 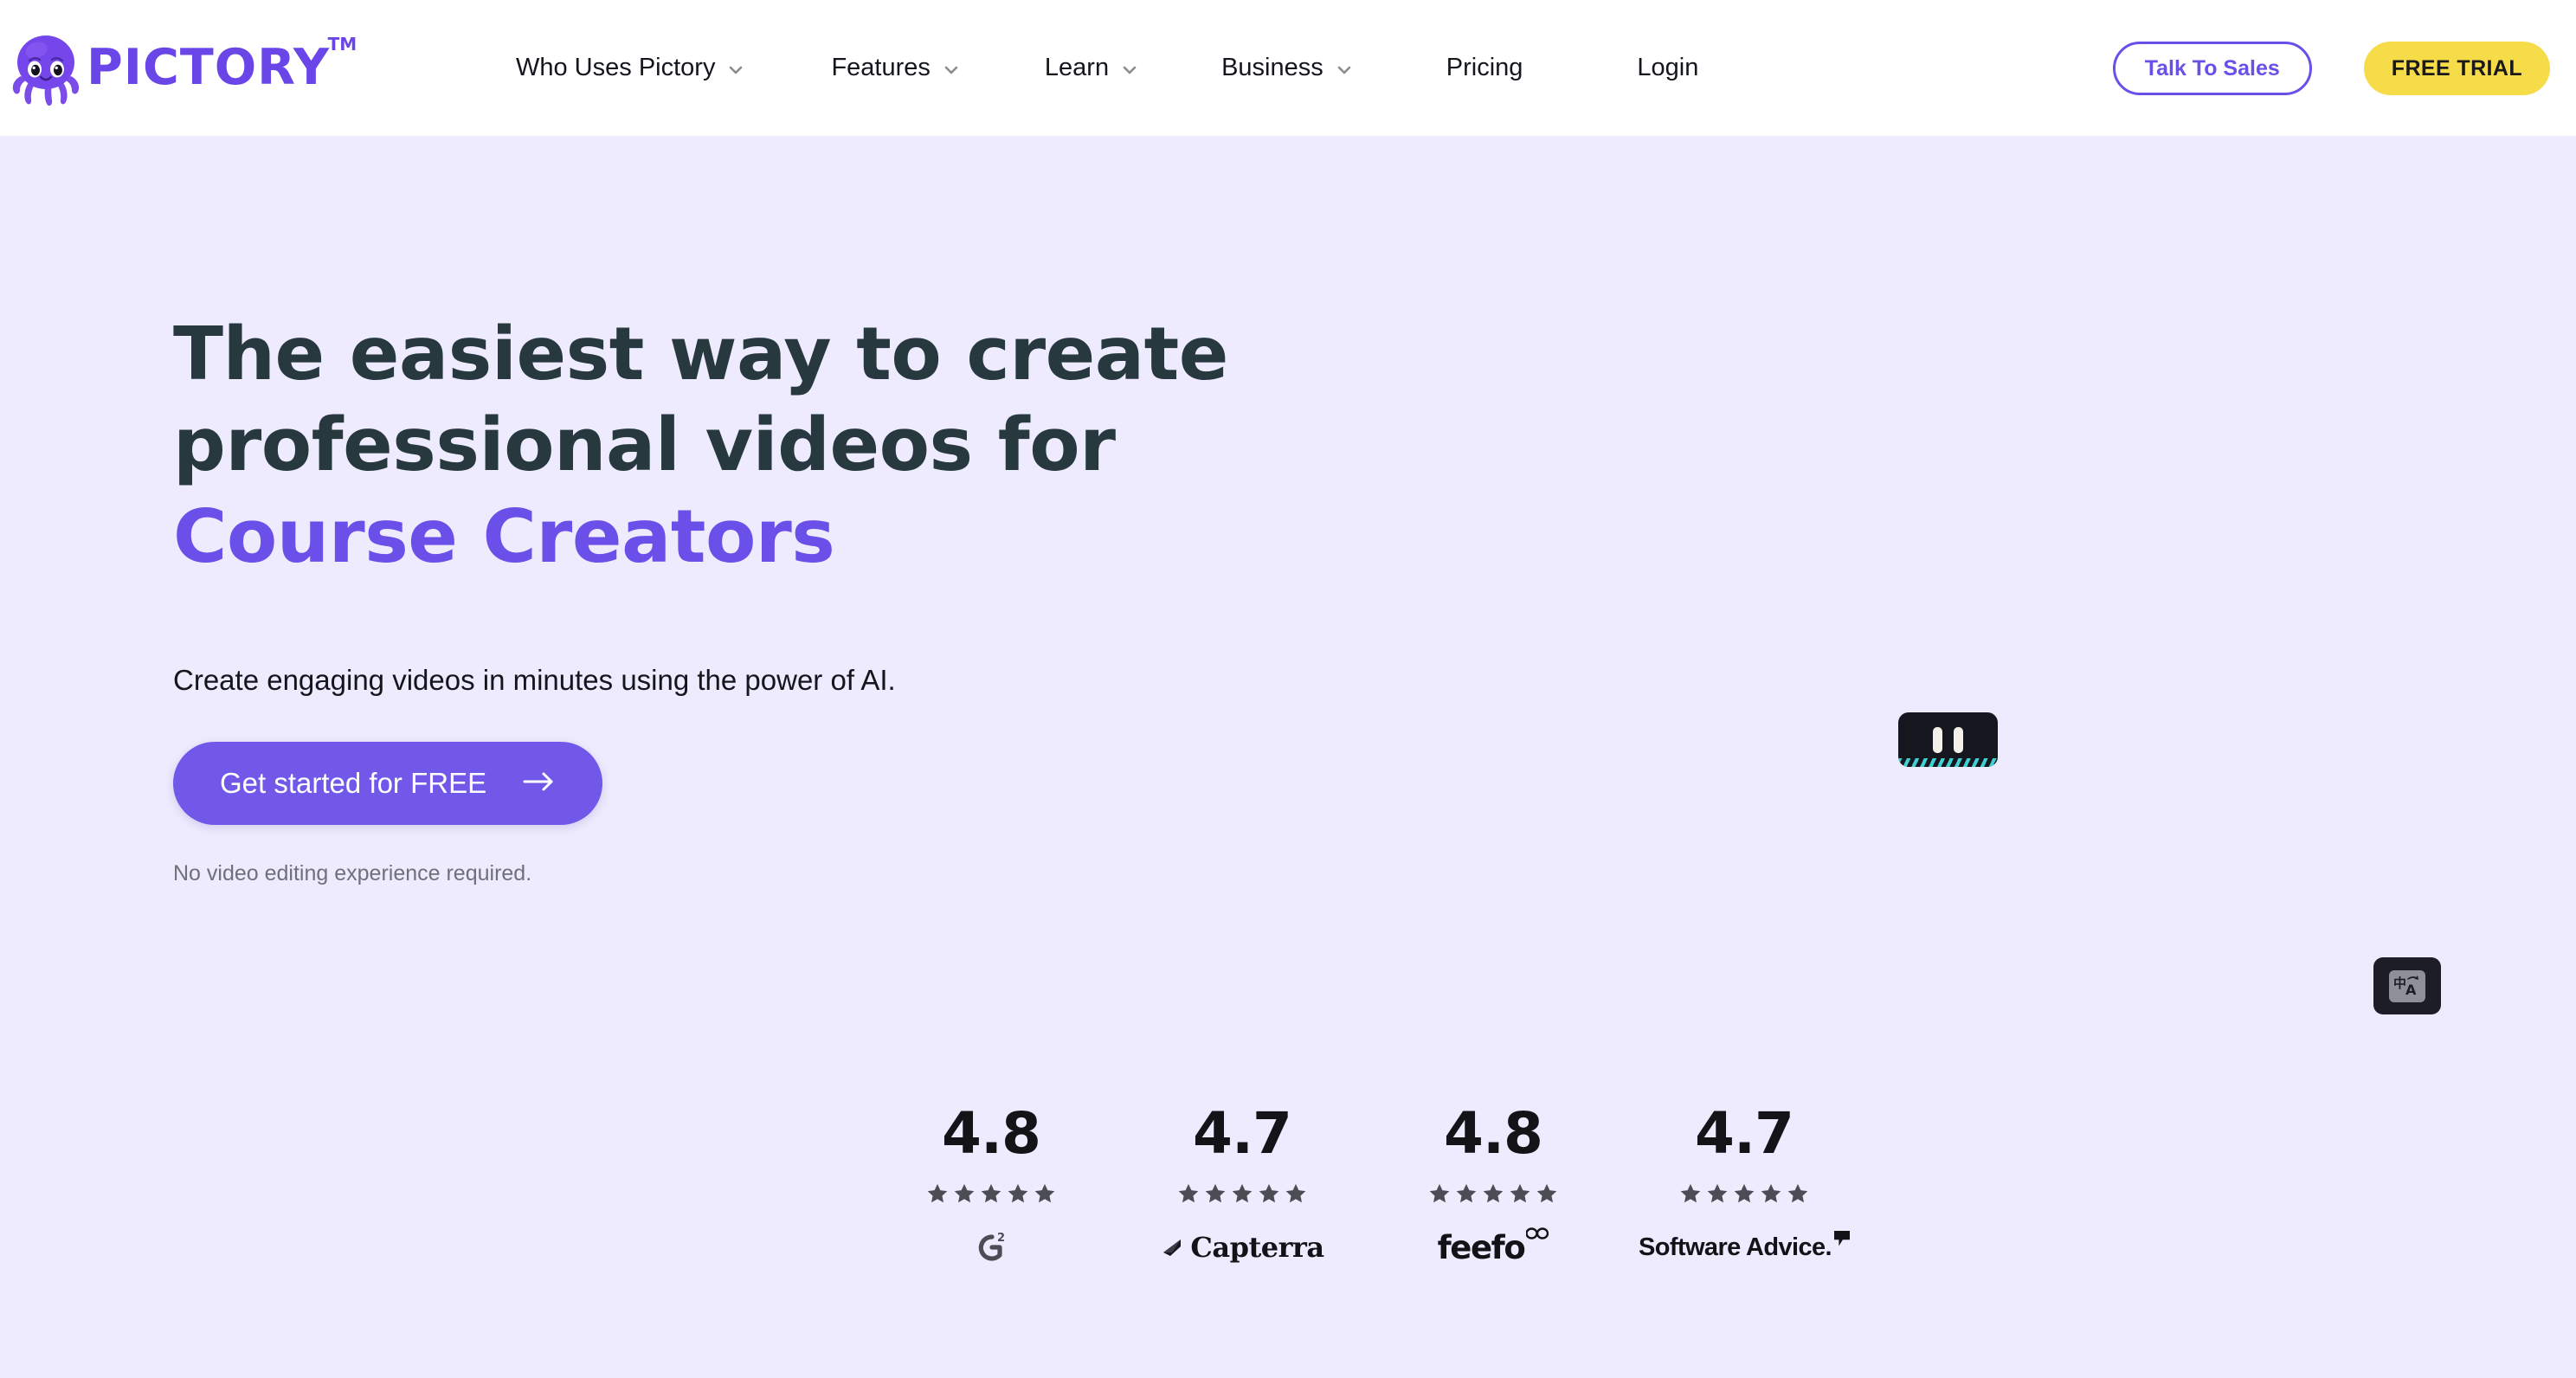 I want to click on rating-card-capterra: 4.7 Capterra, so click(x=1242, y=1185).